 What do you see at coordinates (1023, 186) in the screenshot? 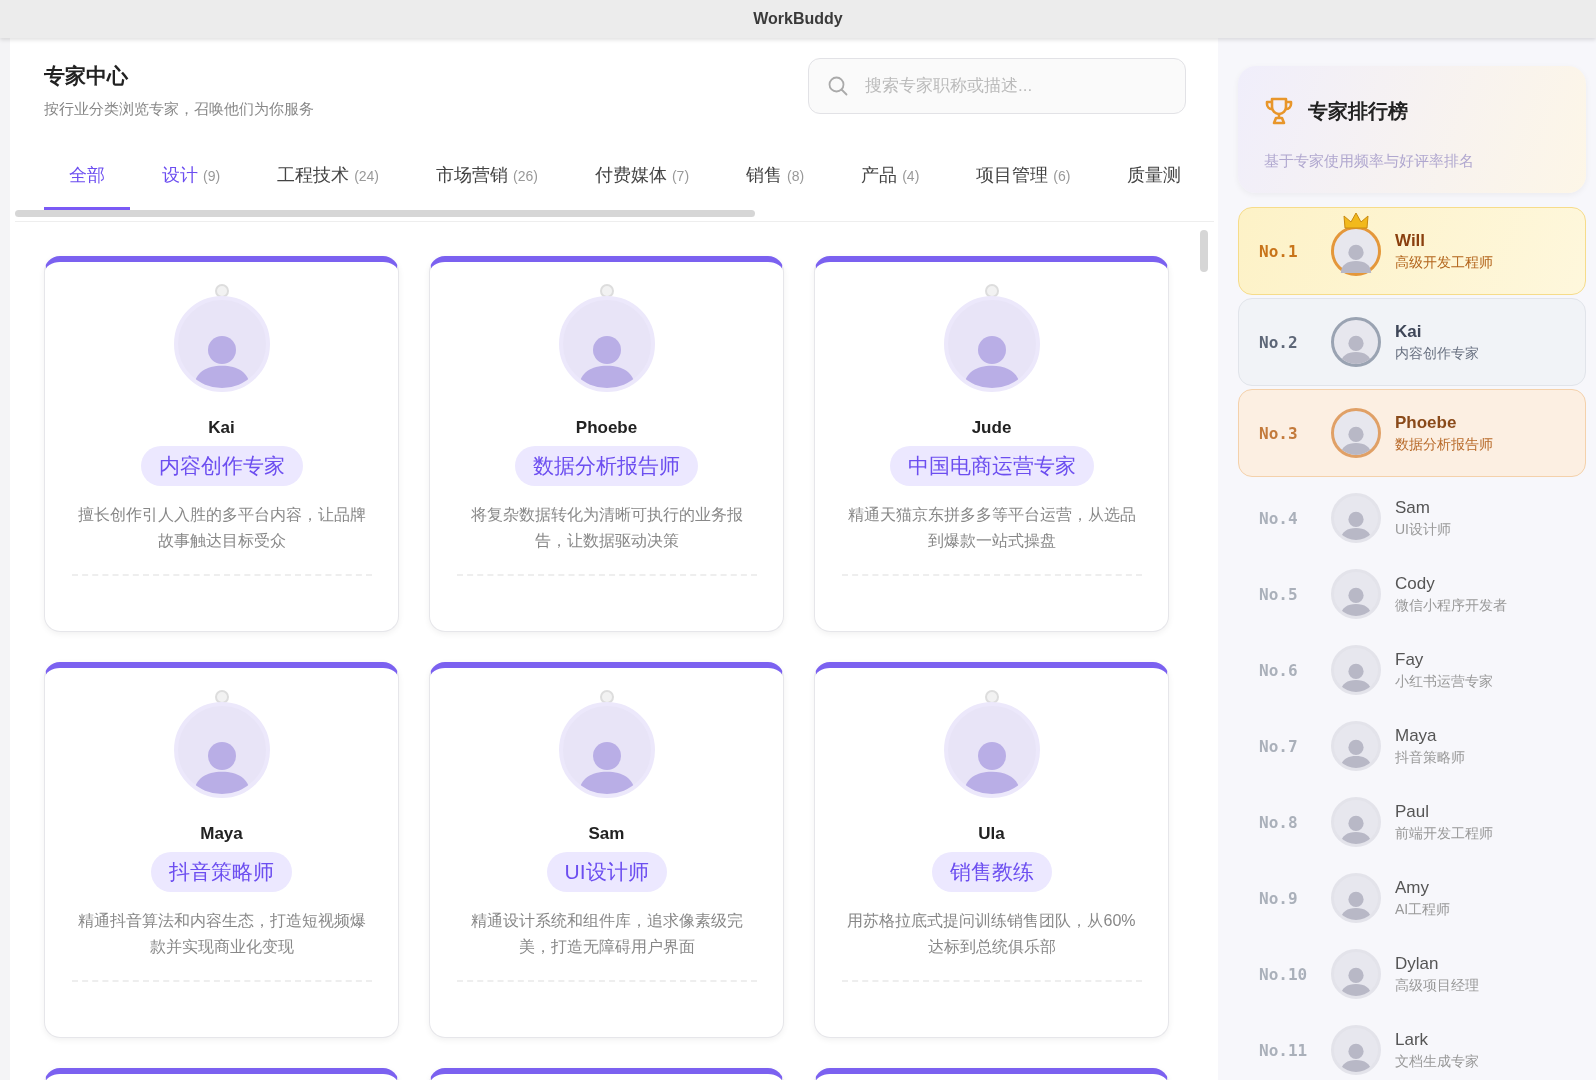
I see `category-tab: 项目管理 (6)` at bounding box center [1023, 186].